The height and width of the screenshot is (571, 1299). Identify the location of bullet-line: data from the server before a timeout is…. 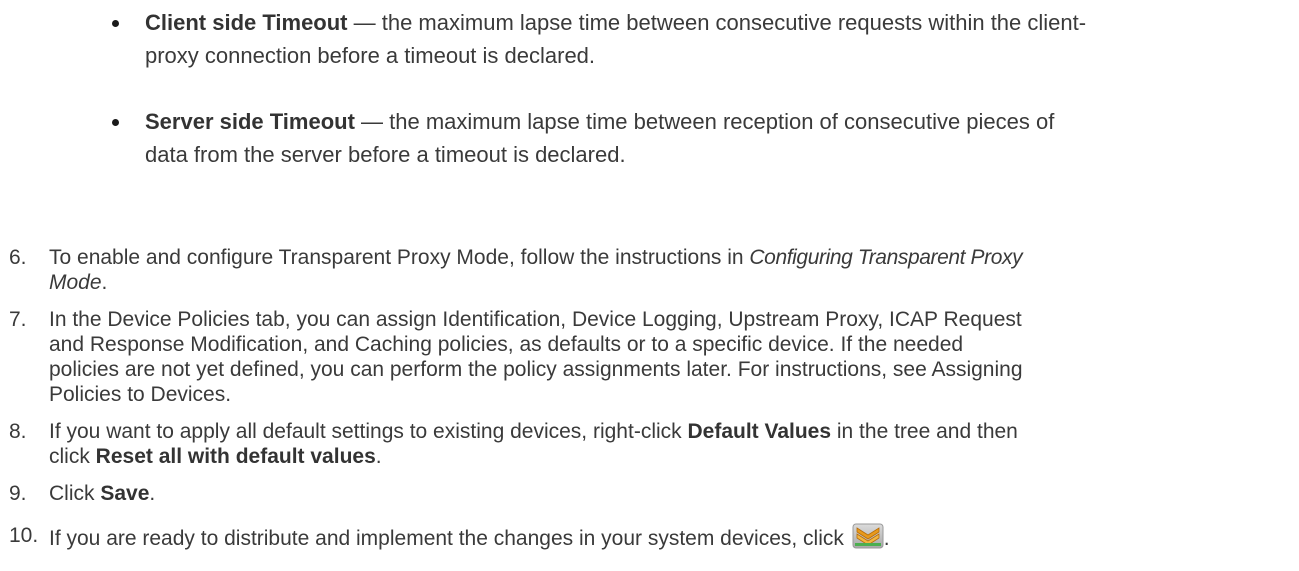
(385, 154).